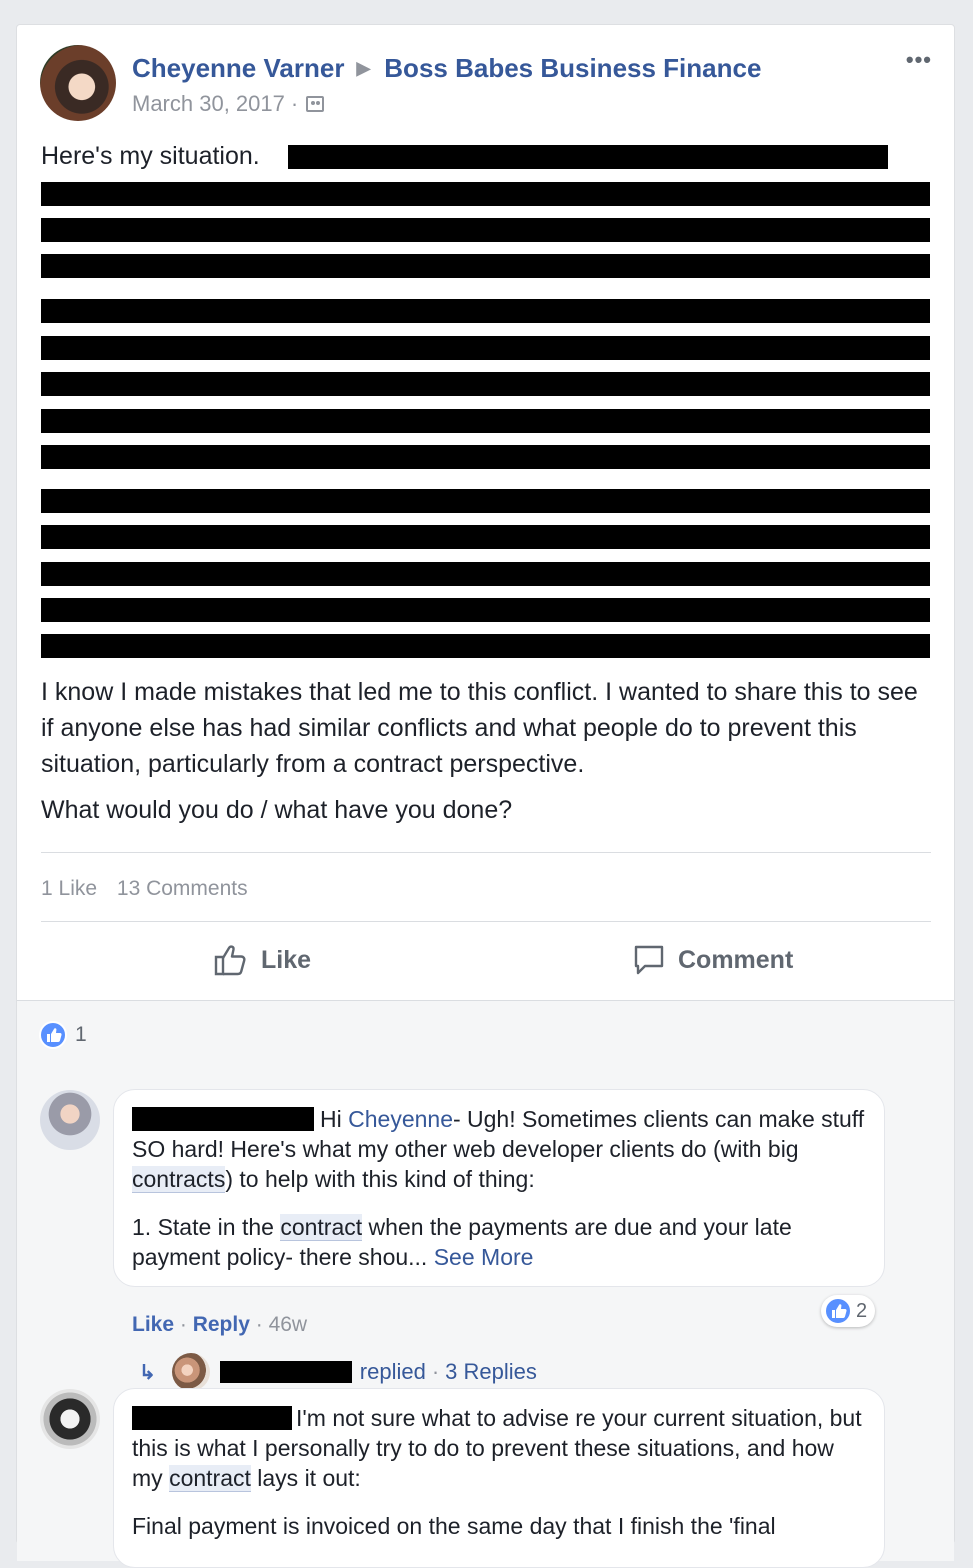 The image size is (973, 1568). Describe the element at coordinates (286, 959) in the screenshot. I see `like-button-label: Like` at that location.